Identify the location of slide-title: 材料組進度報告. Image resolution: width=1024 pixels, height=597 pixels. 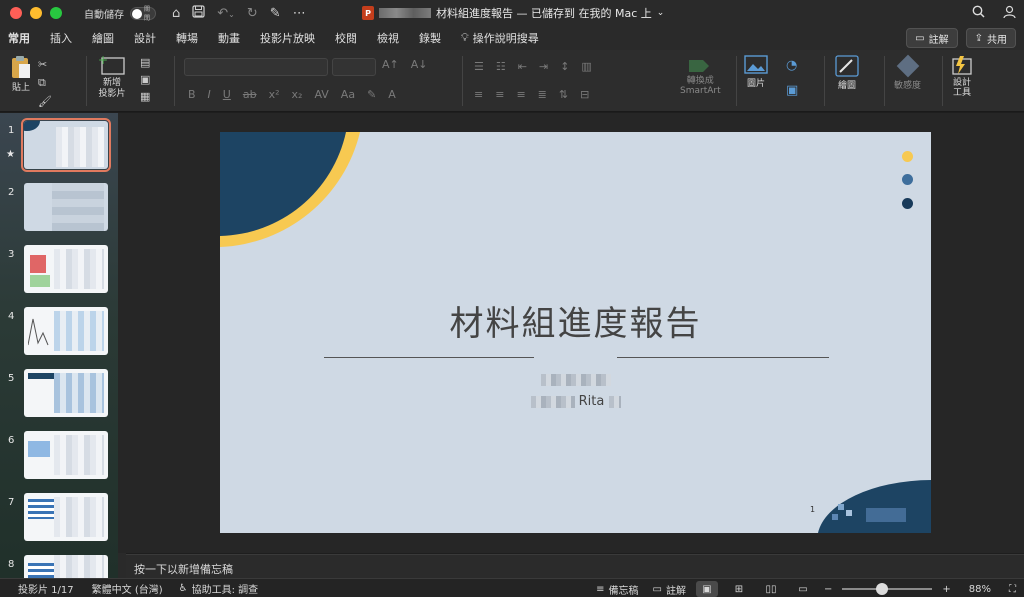
(575, 320).